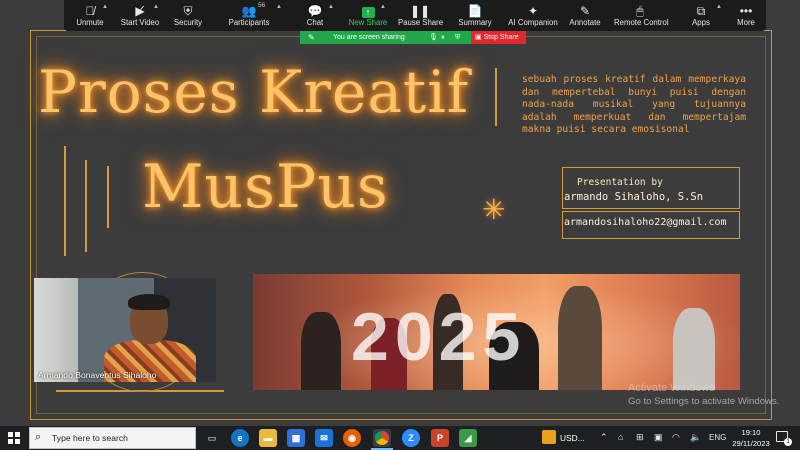 Image resolution: width=800 pixels, height=450 pixels. I want to click on more-button: ••• More, so click(746, 15).